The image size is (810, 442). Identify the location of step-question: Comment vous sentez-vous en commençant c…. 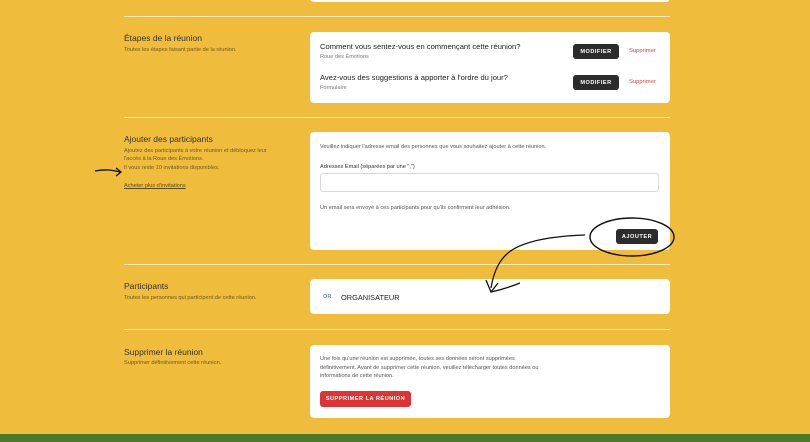
(420, 46).